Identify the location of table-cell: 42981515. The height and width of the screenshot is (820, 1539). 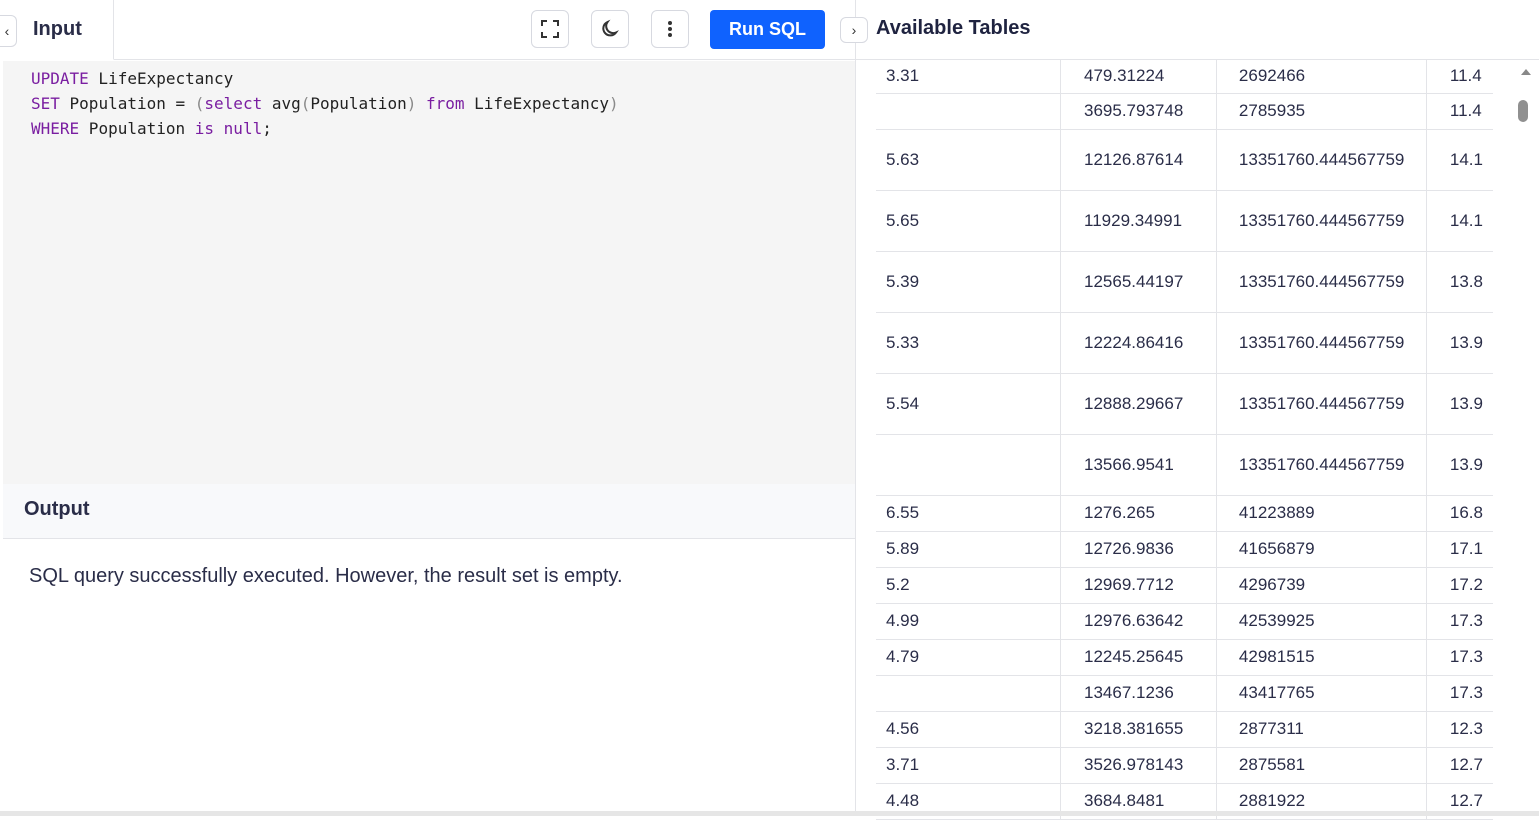
(1321, 657).